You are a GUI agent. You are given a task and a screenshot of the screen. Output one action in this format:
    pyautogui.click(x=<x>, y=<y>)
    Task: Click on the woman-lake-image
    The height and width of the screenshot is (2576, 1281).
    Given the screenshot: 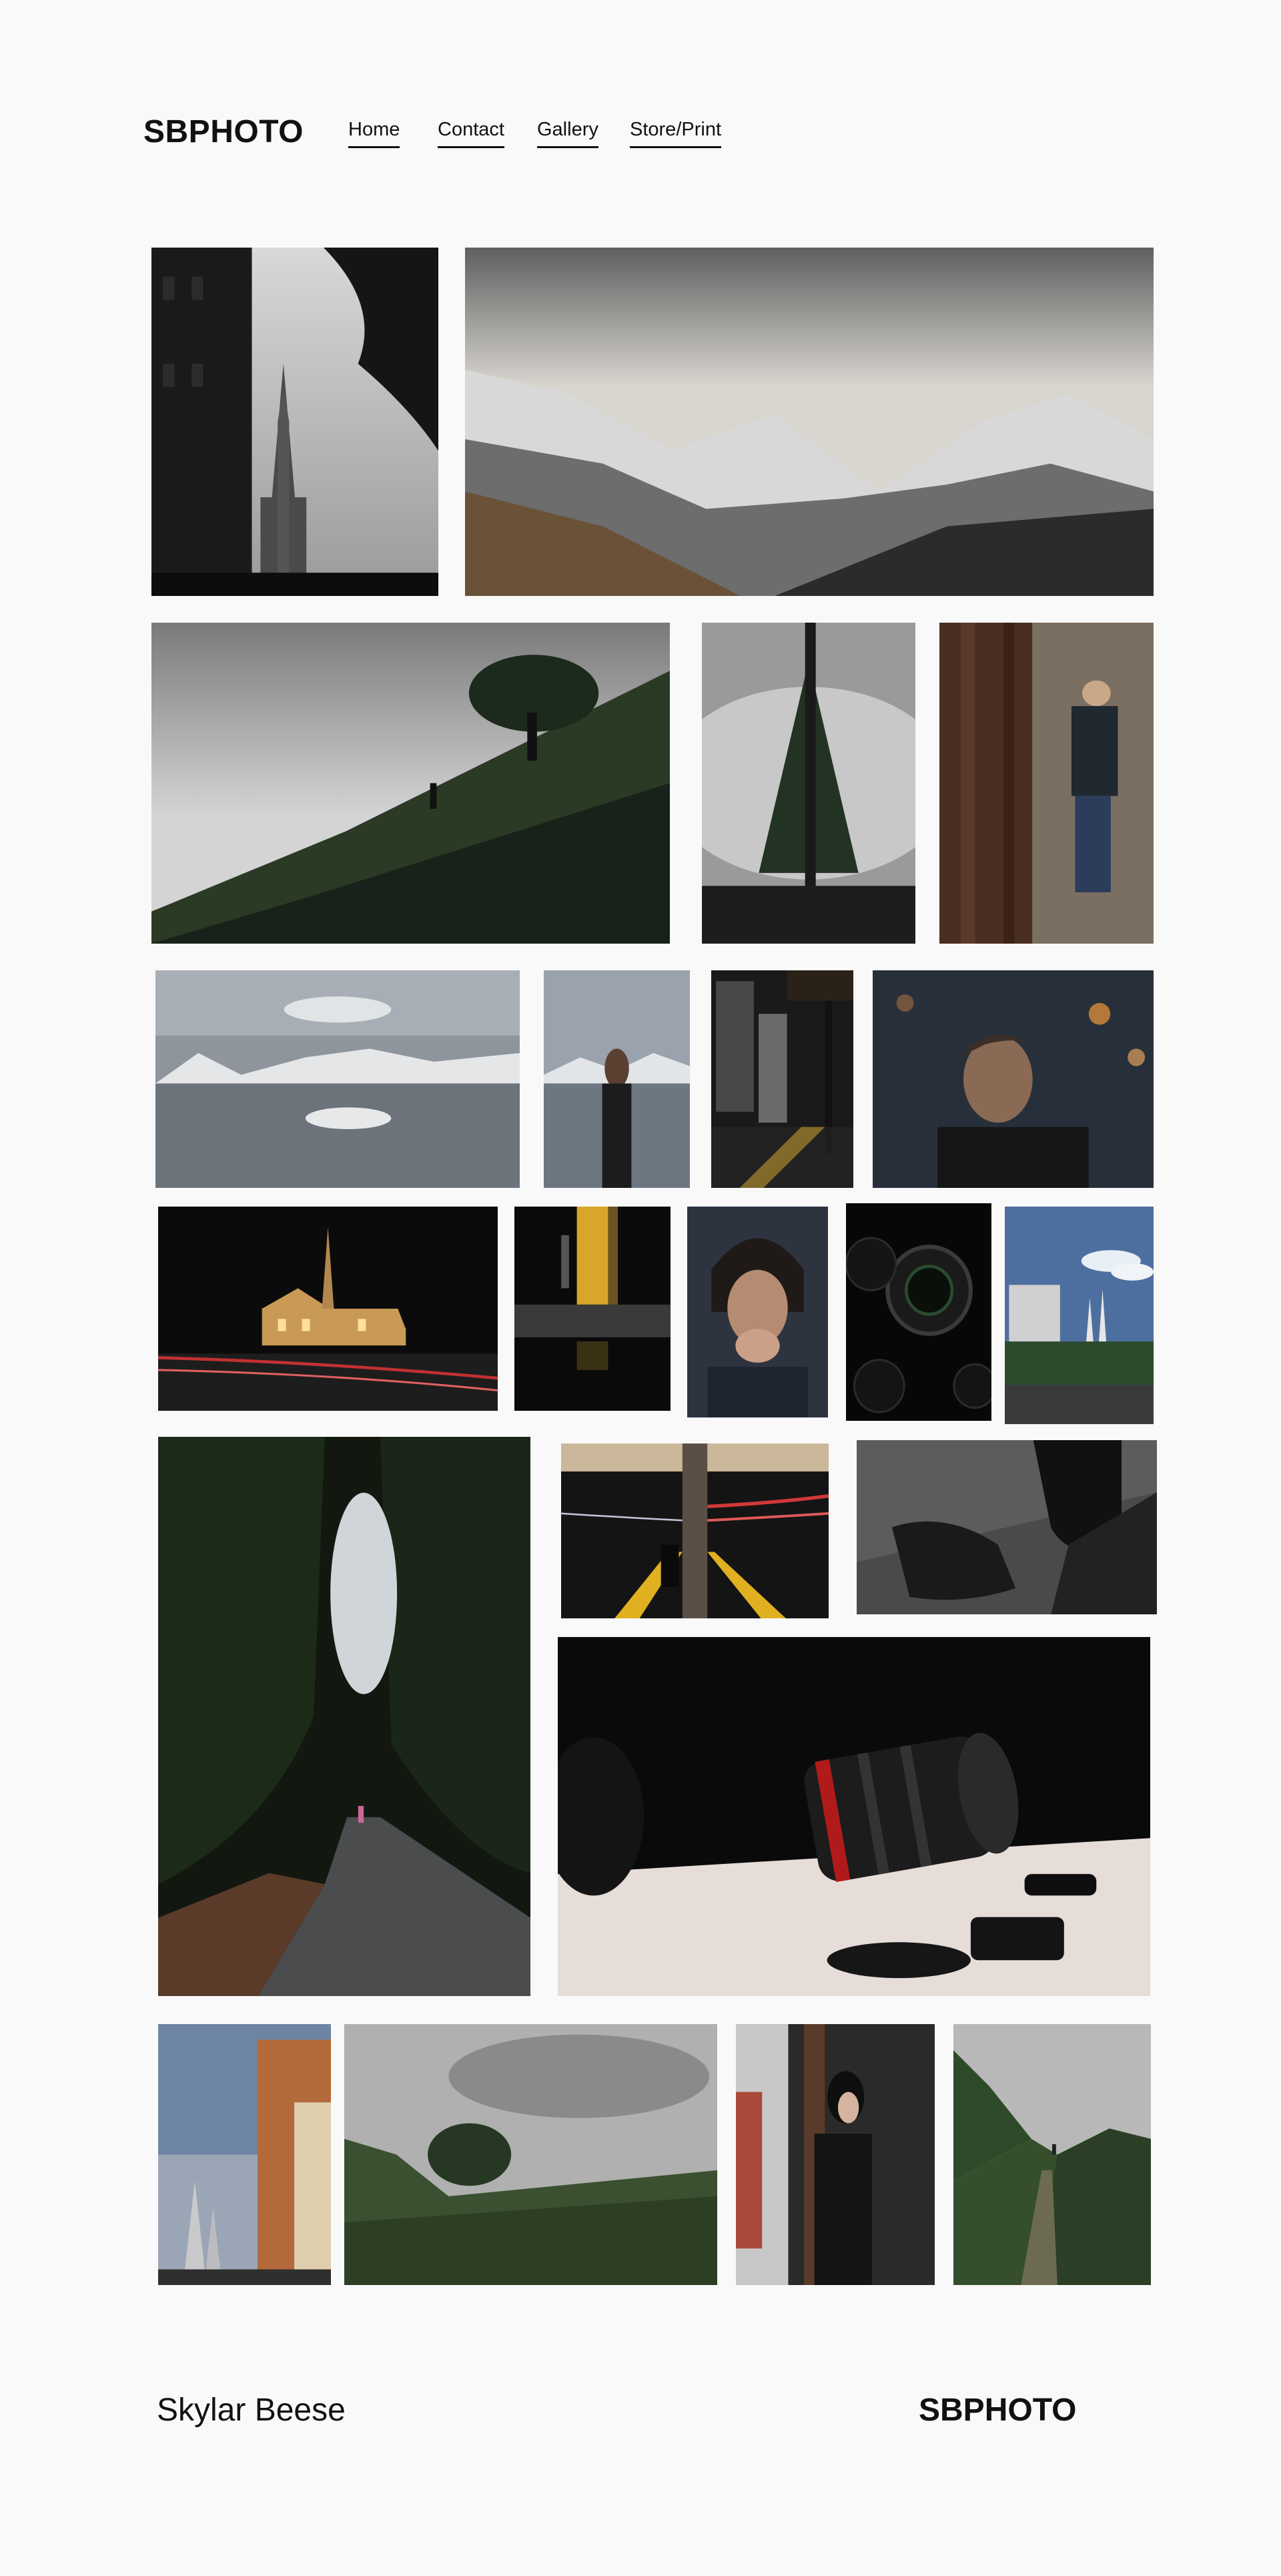 What is the action you would take?
    pyautogui.click(x=617, y=1079)
    